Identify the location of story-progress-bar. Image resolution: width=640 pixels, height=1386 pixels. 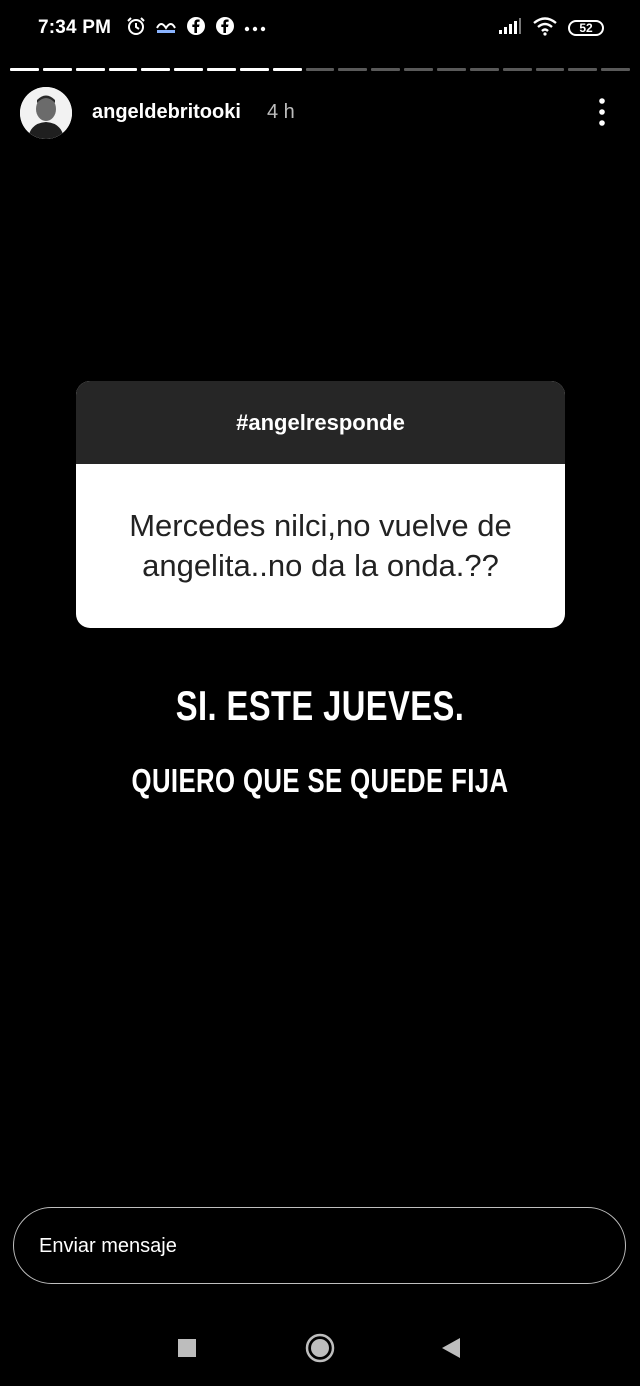
(320, 69).